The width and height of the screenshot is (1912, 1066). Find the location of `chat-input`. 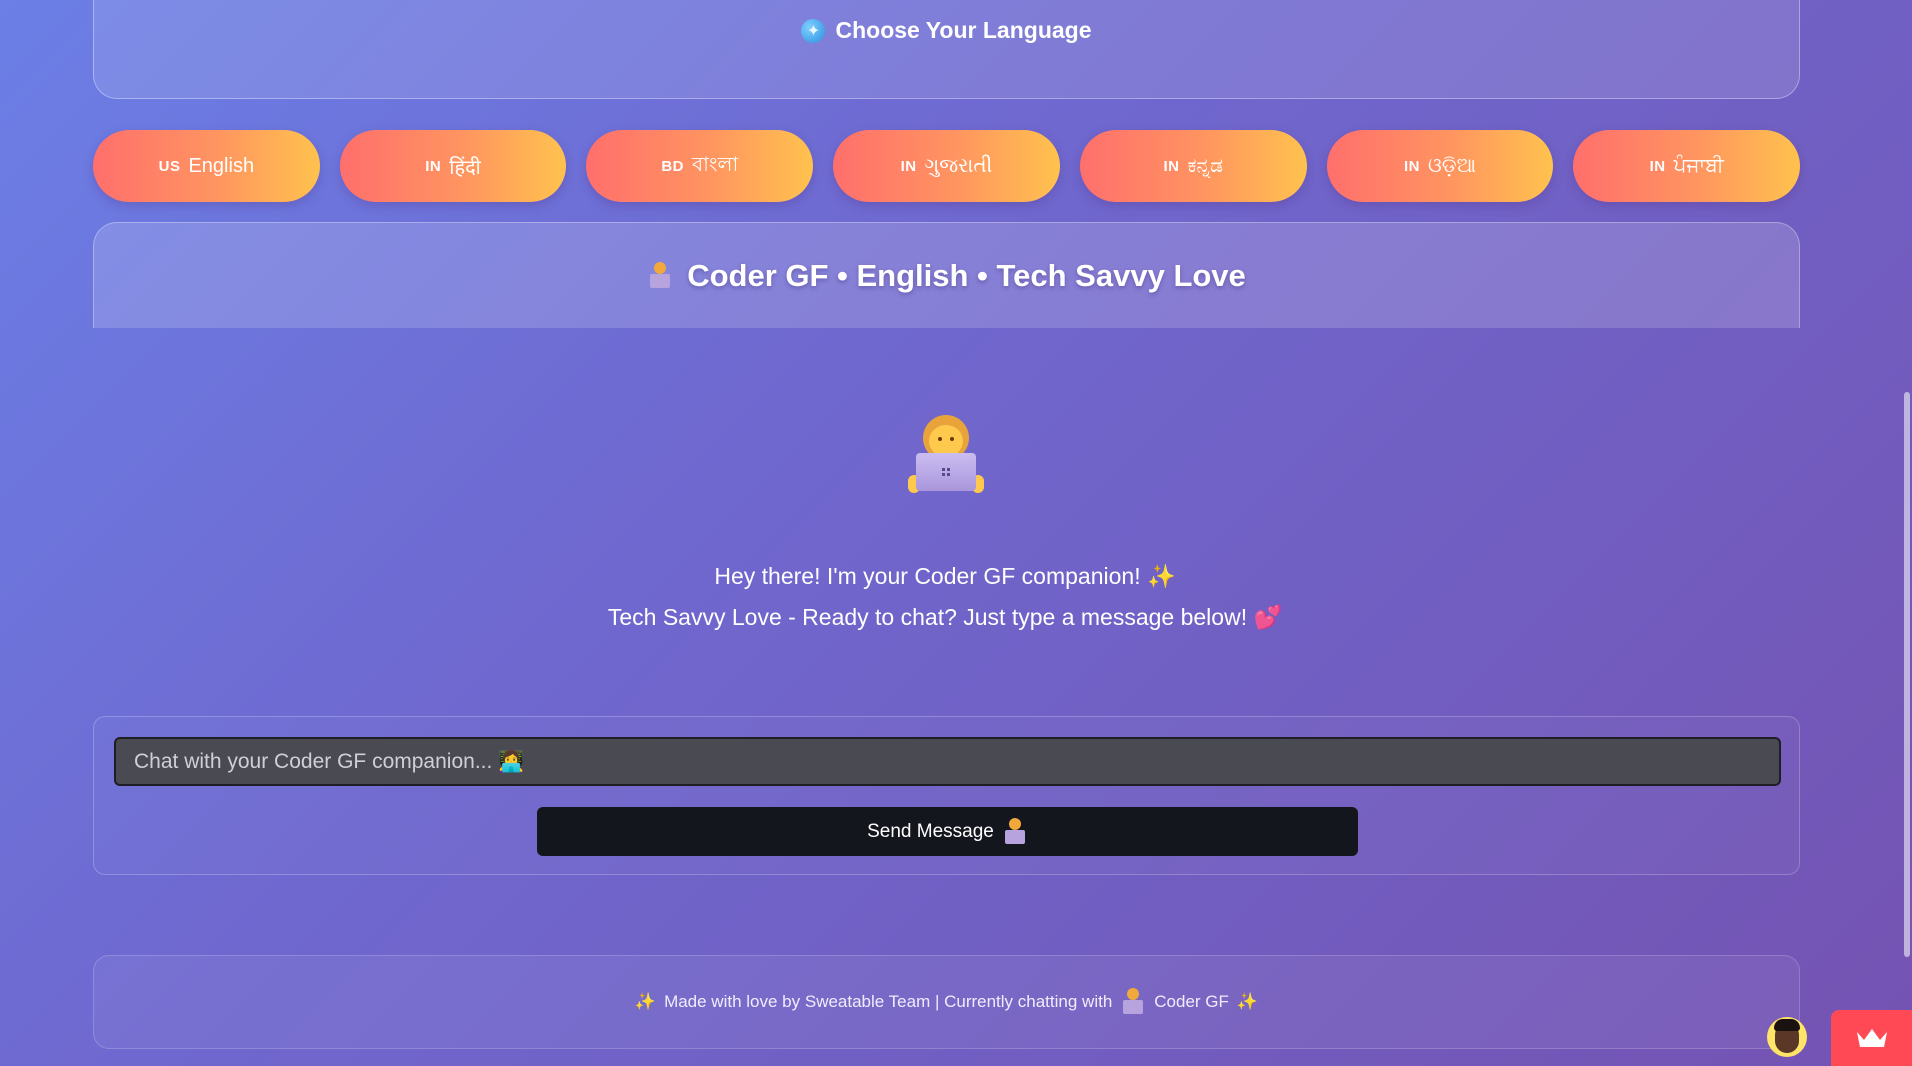

chat-input is located at coordinates (947, 761).